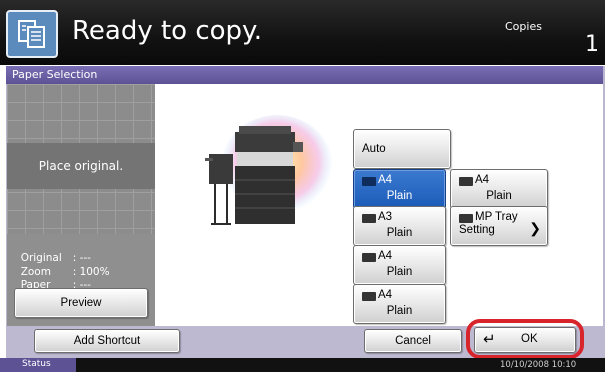 Image resolution: width=605 pixels, height=372 pixels. Describe the element at coordinates (385, 217) in the screenshot. I see `cassette-2-size: A3` at that location.